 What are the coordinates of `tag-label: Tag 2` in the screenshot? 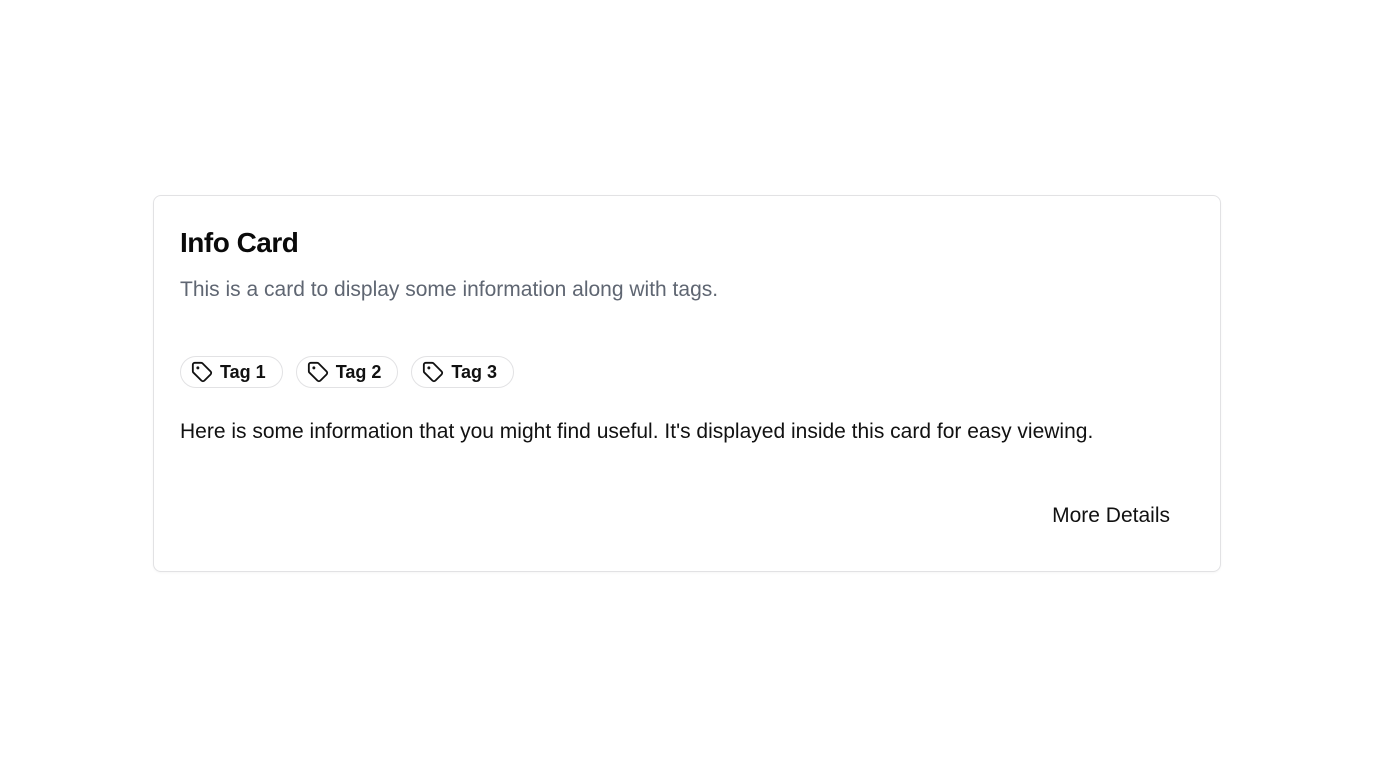 It's located at (358, 372).